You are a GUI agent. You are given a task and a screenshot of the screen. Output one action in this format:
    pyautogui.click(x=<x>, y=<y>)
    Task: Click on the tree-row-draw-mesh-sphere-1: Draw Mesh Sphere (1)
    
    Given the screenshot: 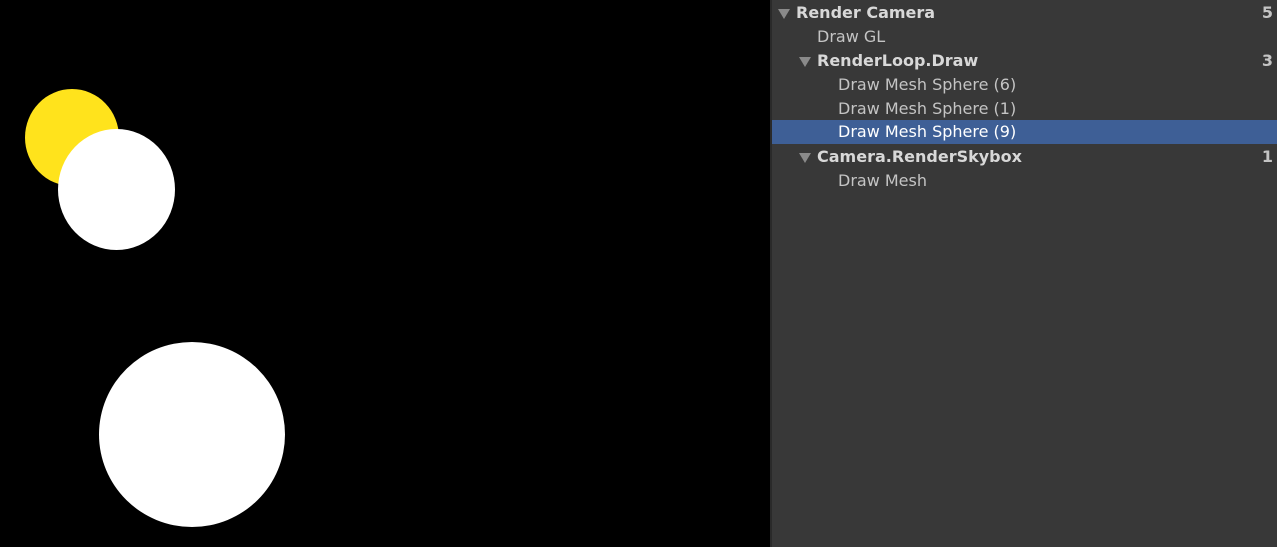 What is the action you would take?
    pyautogui.click(x=1024, y=109)
    